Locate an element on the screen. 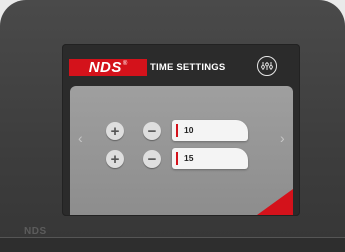 The image size is (345, 252). page-title: TIME SETTINGS is located at coordinates (188, 67).